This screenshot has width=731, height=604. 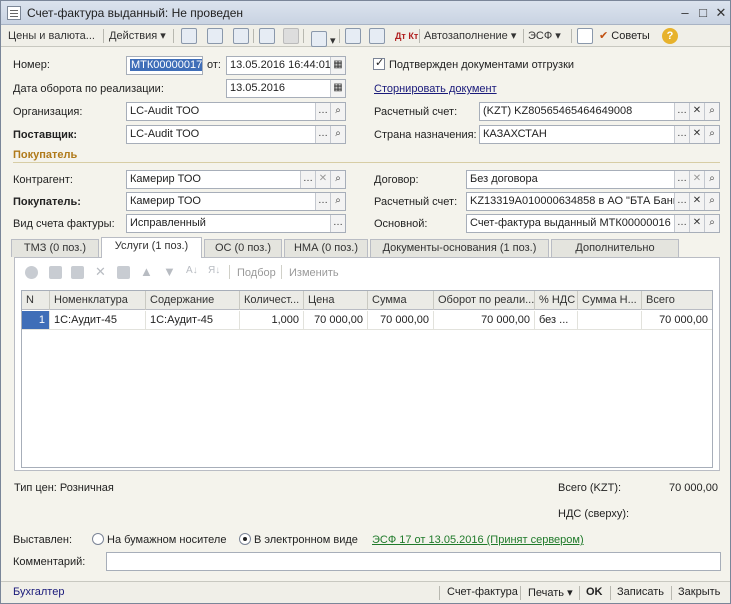 What do you see at coordinates (236, 201) in the screenshot?
I see `buyer-field: Камерир ТОО … ⌕` at bounding box center [236, 201].